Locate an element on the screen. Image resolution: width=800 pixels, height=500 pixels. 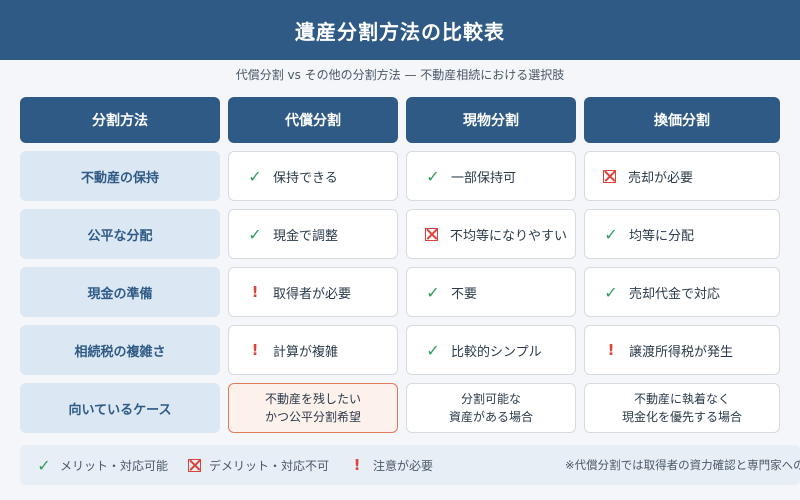
legend-note: ※代償分割では取得者の資力確認と専門家への相談が重要 is located at coordinates (682, 465).